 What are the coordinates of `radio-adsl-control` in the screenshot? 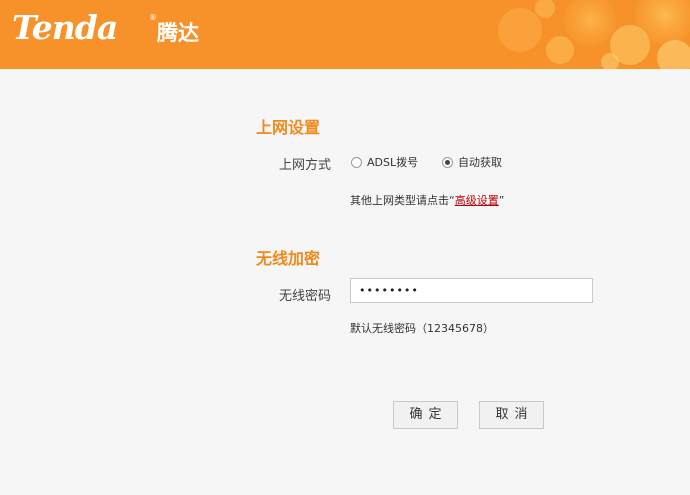 It's located at (356, 162).